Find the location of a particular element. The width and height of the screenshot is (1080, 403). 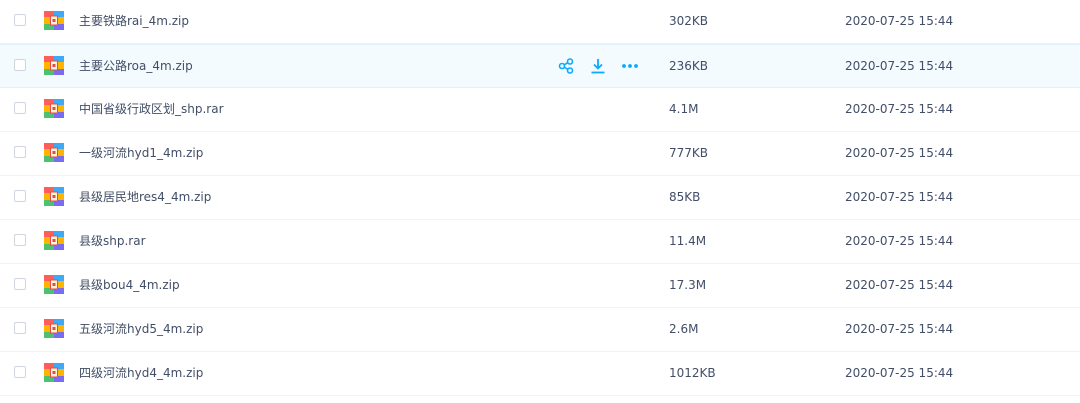

file-size: 302KB is located at coordinates (689, 21).